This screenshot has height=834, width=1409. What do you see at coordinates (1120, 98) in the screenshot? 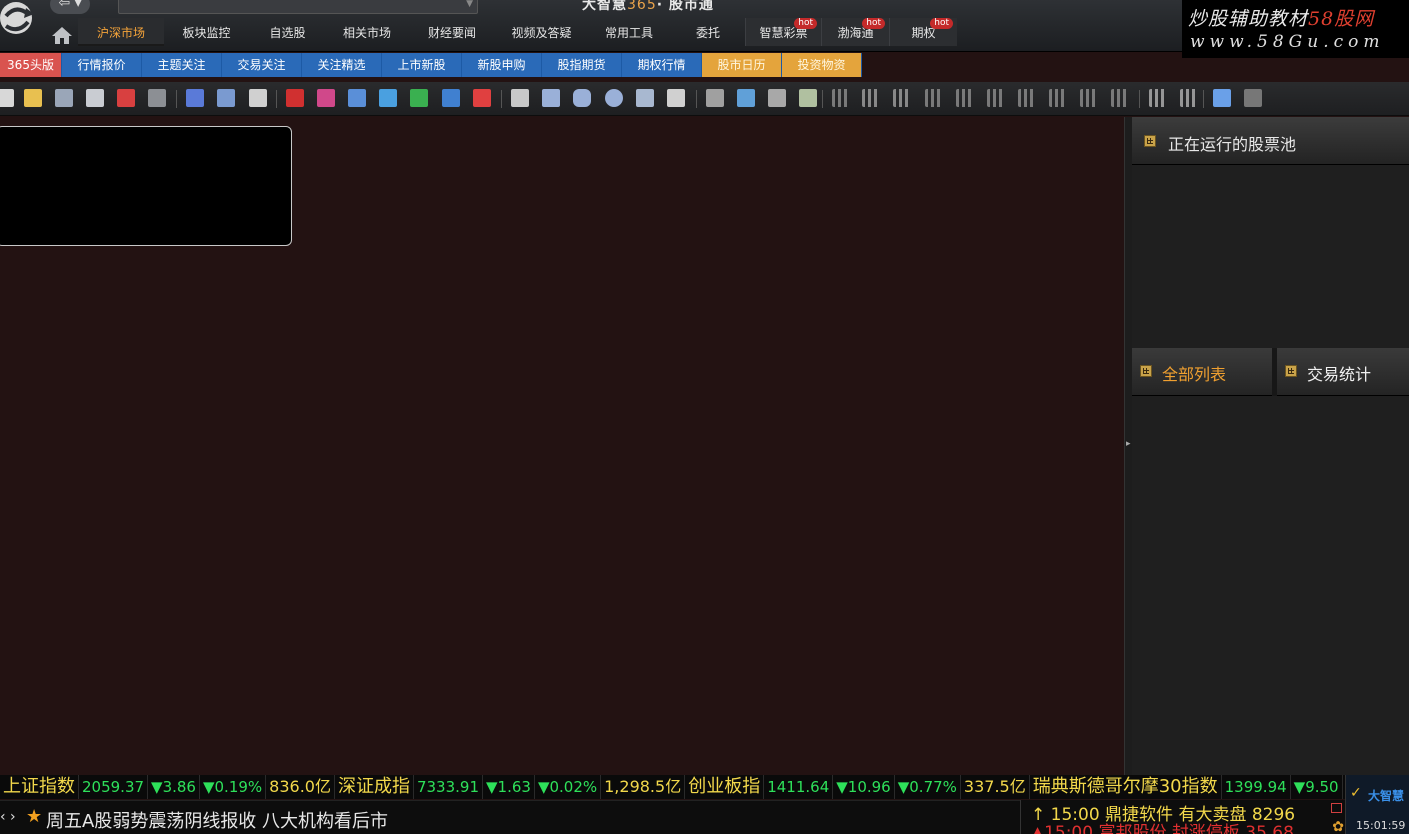
I see `dist-7-icon` at bounding box center [1120, 98].